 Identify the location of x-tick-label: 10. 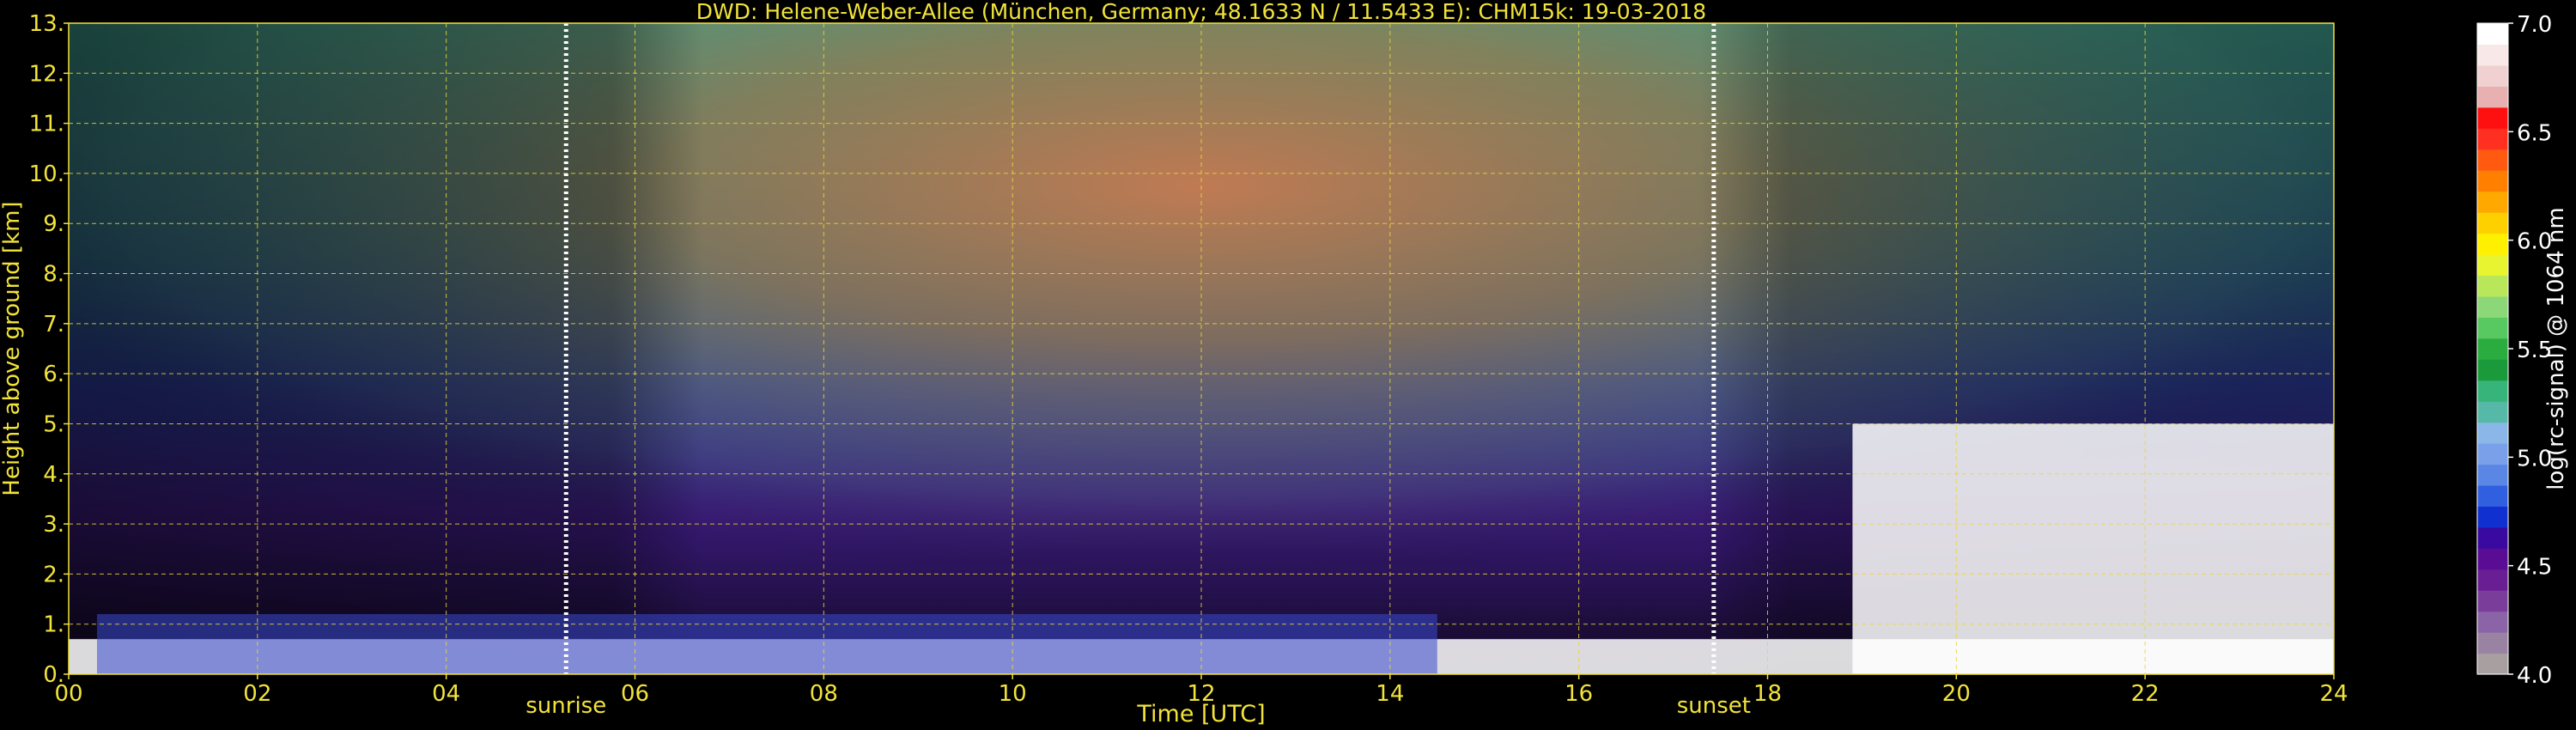
(1013, 694).